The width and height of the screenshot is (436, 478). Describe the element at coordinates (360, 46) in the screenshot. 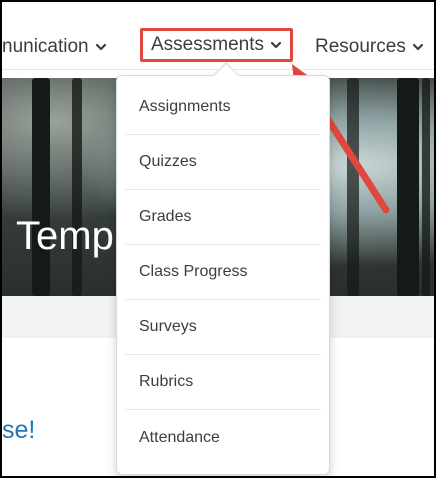

I see `nav-resources-label: Resources` at that location.